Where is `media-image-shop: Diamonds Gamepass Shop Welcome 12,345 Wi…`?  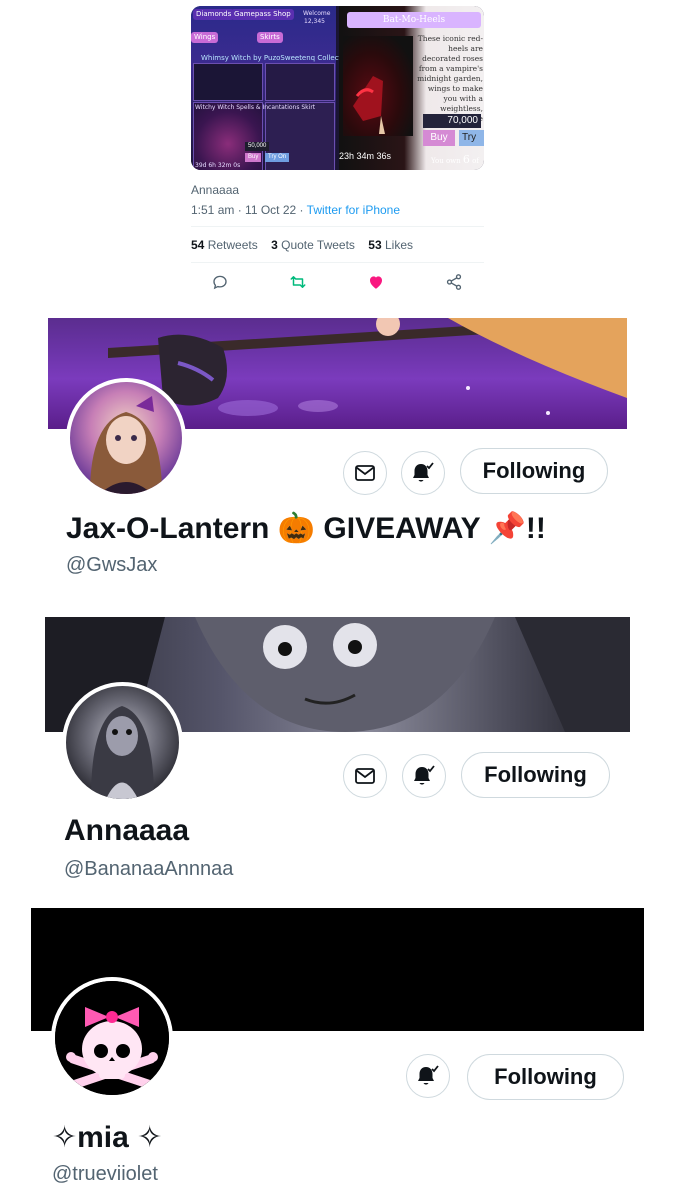
media-image-shop: Diamonds Gamepass Shop Welcome 12,345 Wi… is located at coordinates (271, 88).